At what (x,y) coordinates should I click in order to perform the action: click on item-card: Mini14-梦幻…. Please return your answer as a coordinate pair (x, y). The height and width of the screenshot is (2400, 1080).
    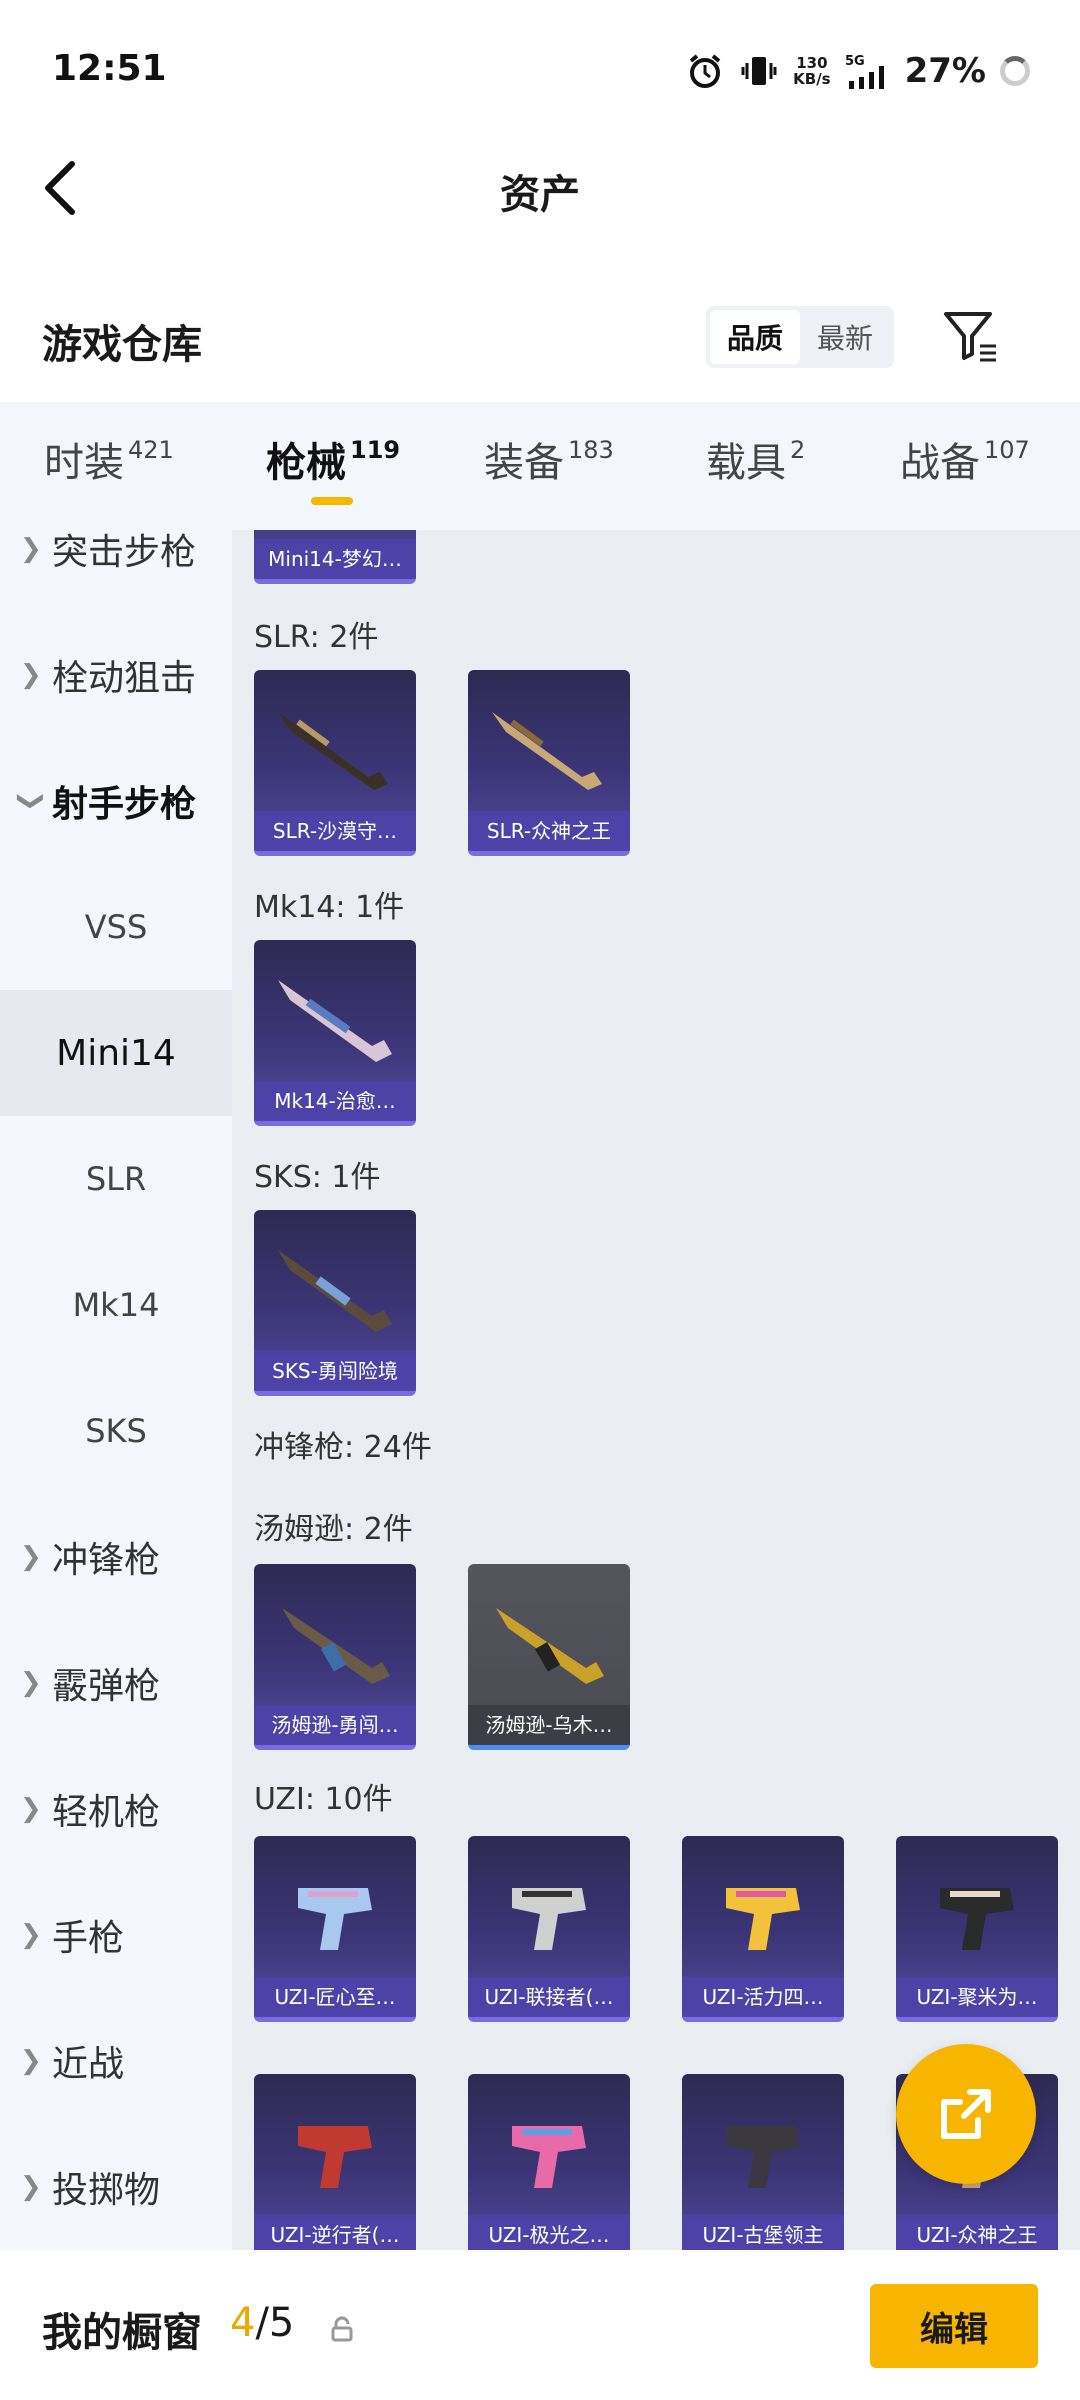
    Looking at the image, I should click on (335, 557).